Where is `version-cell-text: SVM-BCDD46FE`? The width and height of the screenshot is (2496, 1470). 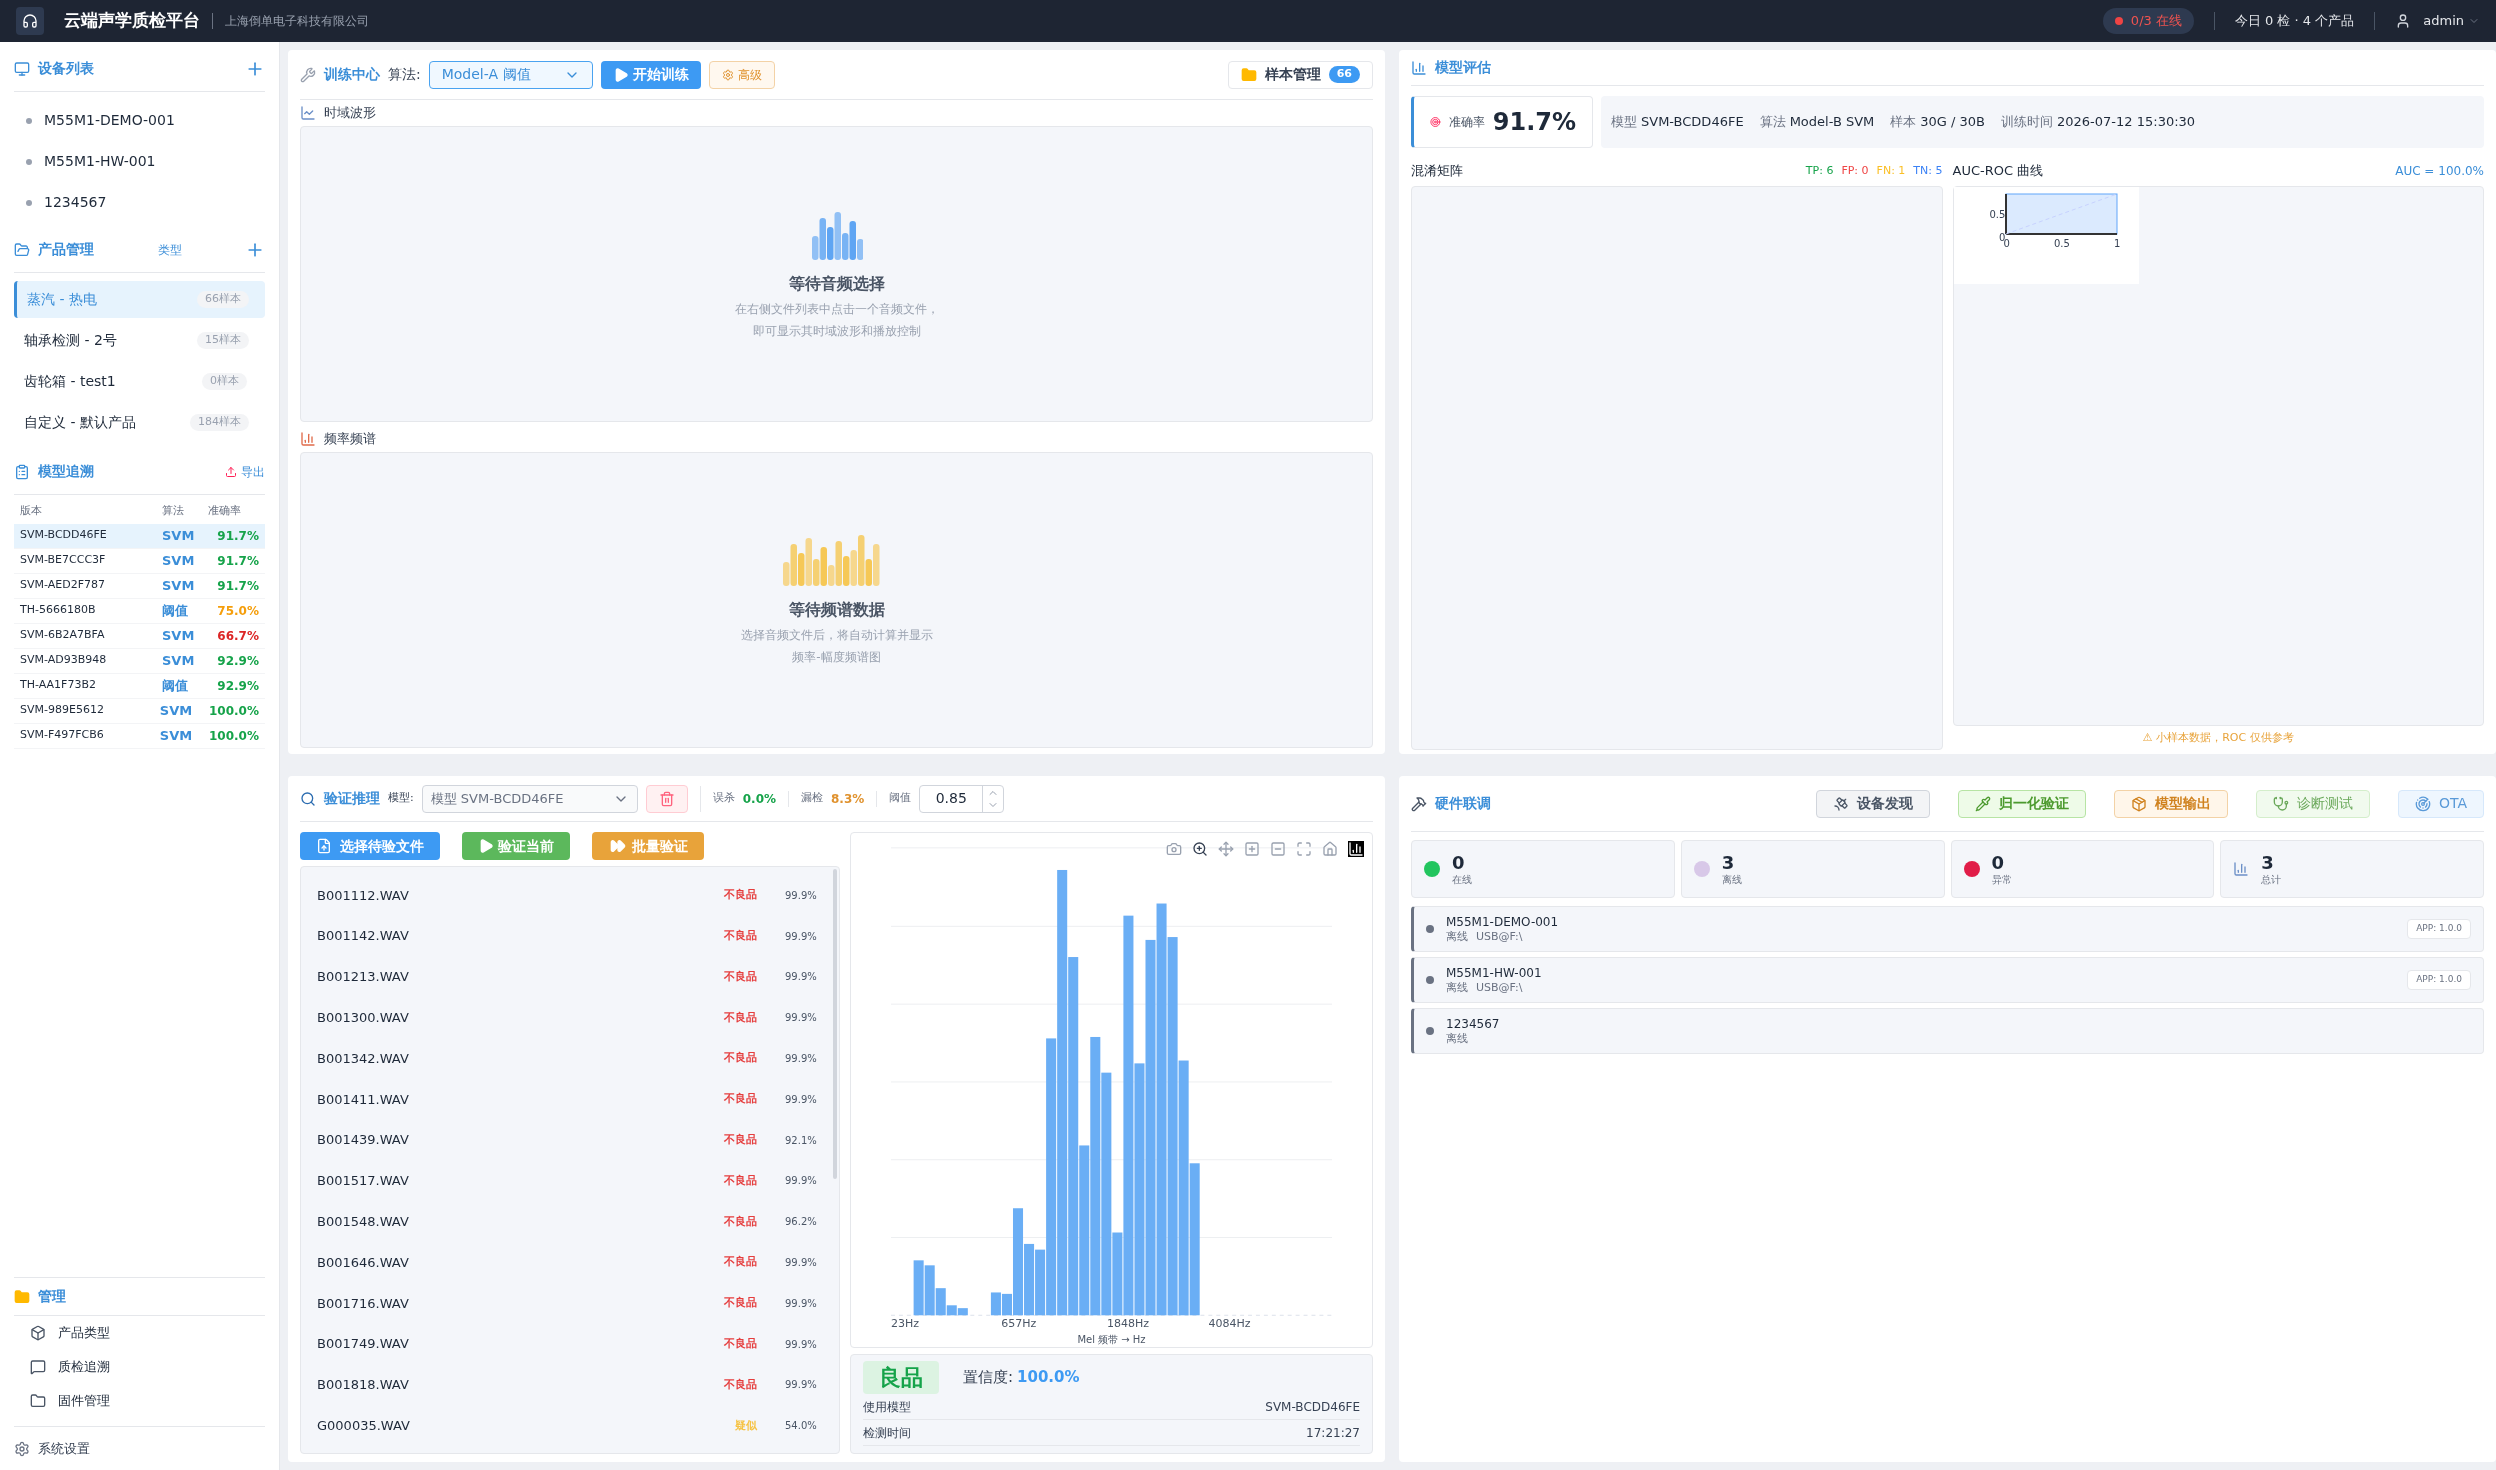 version-cell-text: SVM-BCDD46FE is located at coordinates (64, 535).